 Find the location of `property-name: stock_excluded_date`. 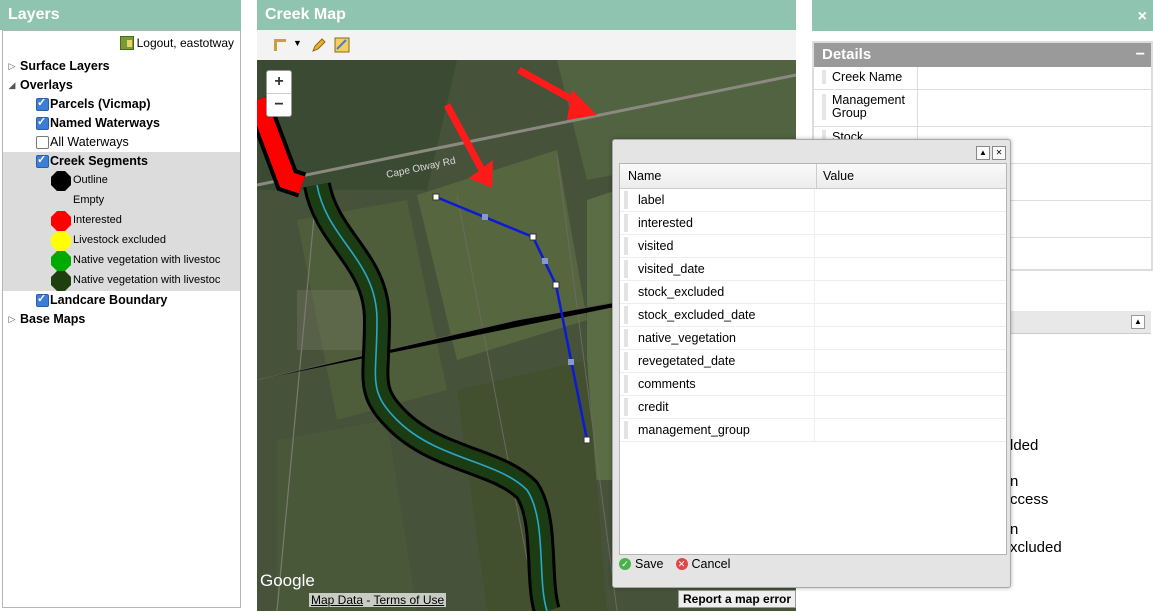

property-name: stock_excluded_date is located at coordinates (721, 315).